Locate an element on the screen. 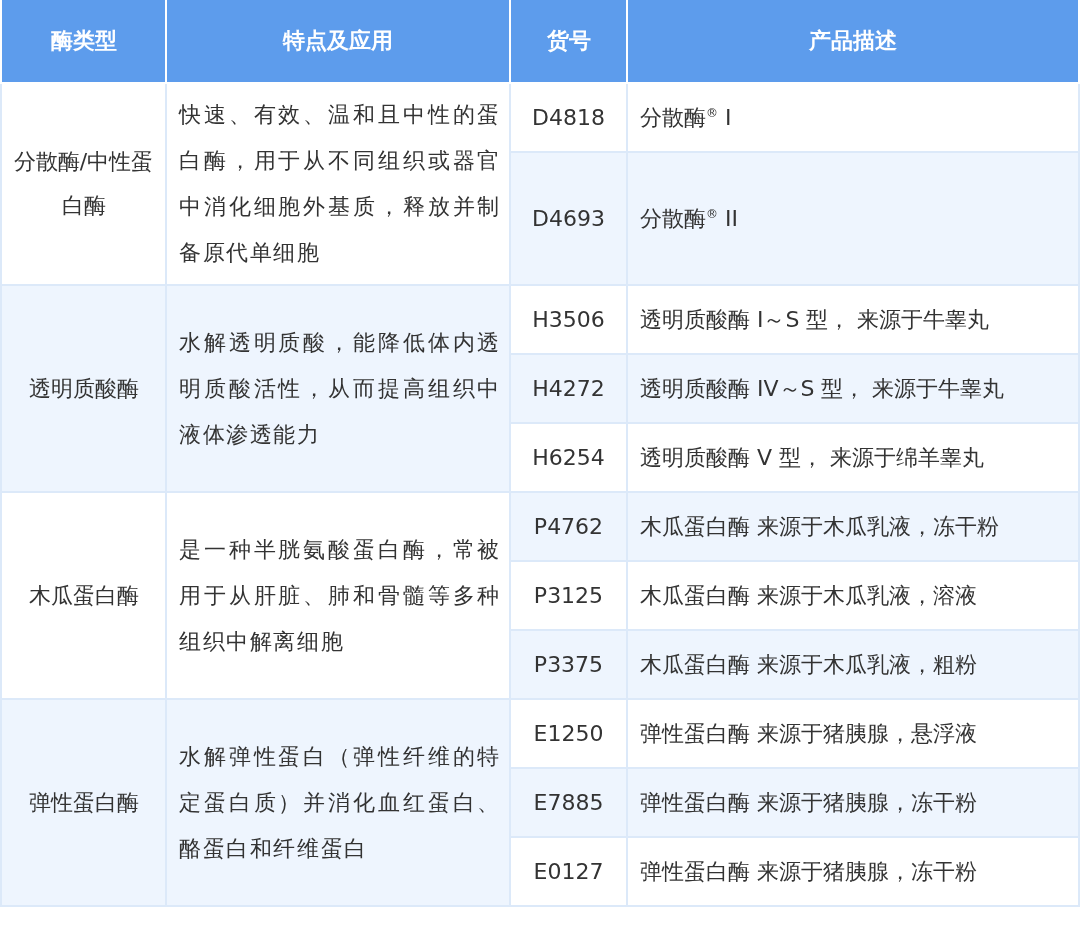  table-cell: 分散酶/中性蛋白酶 is located at coordinates (83, 184).